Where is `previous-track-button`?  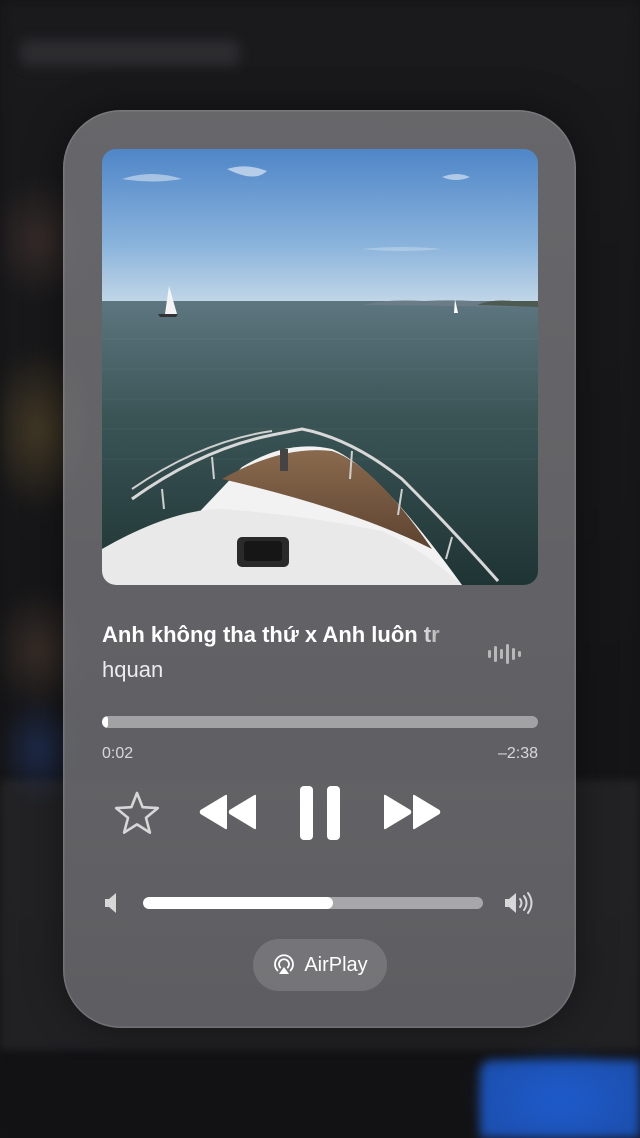
previous-track-button is located at coordinates (228, 812).